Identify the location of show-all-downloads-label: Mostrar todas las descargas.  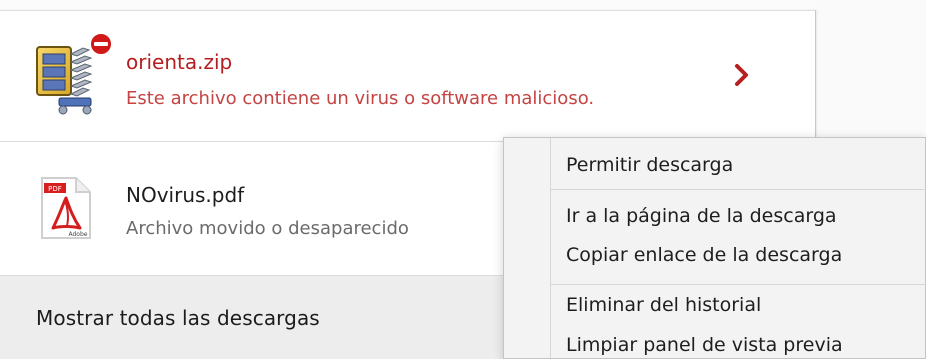
(178, 318).